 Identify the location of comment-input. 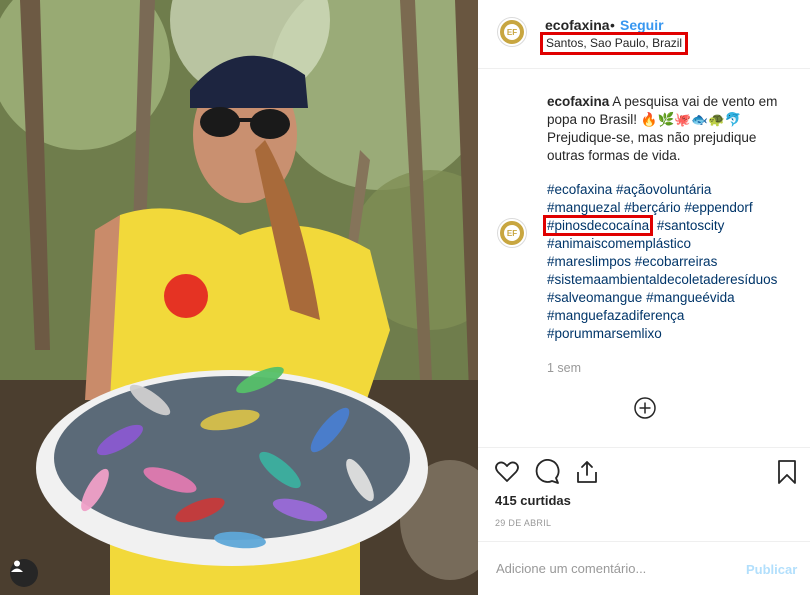
(611, 568).